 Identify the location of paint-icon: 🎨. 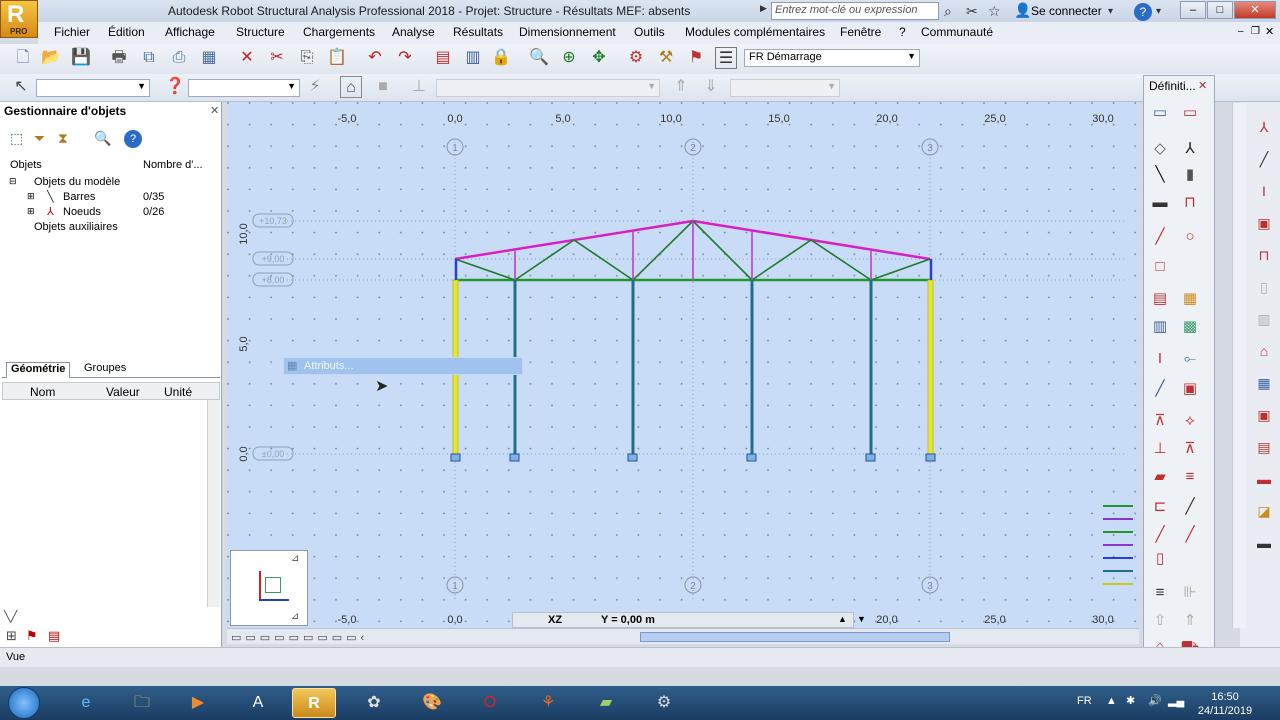
(432, 703).